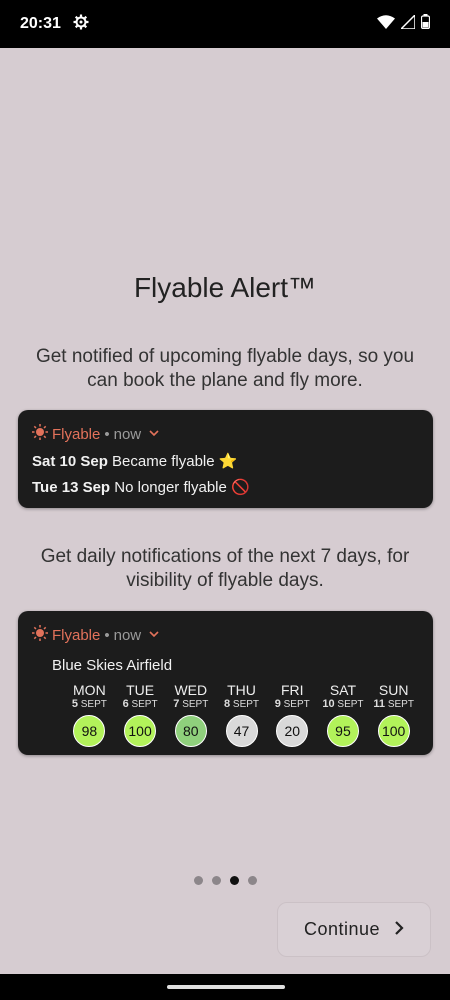  What do you see at coordinates (89, 731) in the screenshot?
I see `flyable-score-badge: 98` at bounding box center [89, 731].